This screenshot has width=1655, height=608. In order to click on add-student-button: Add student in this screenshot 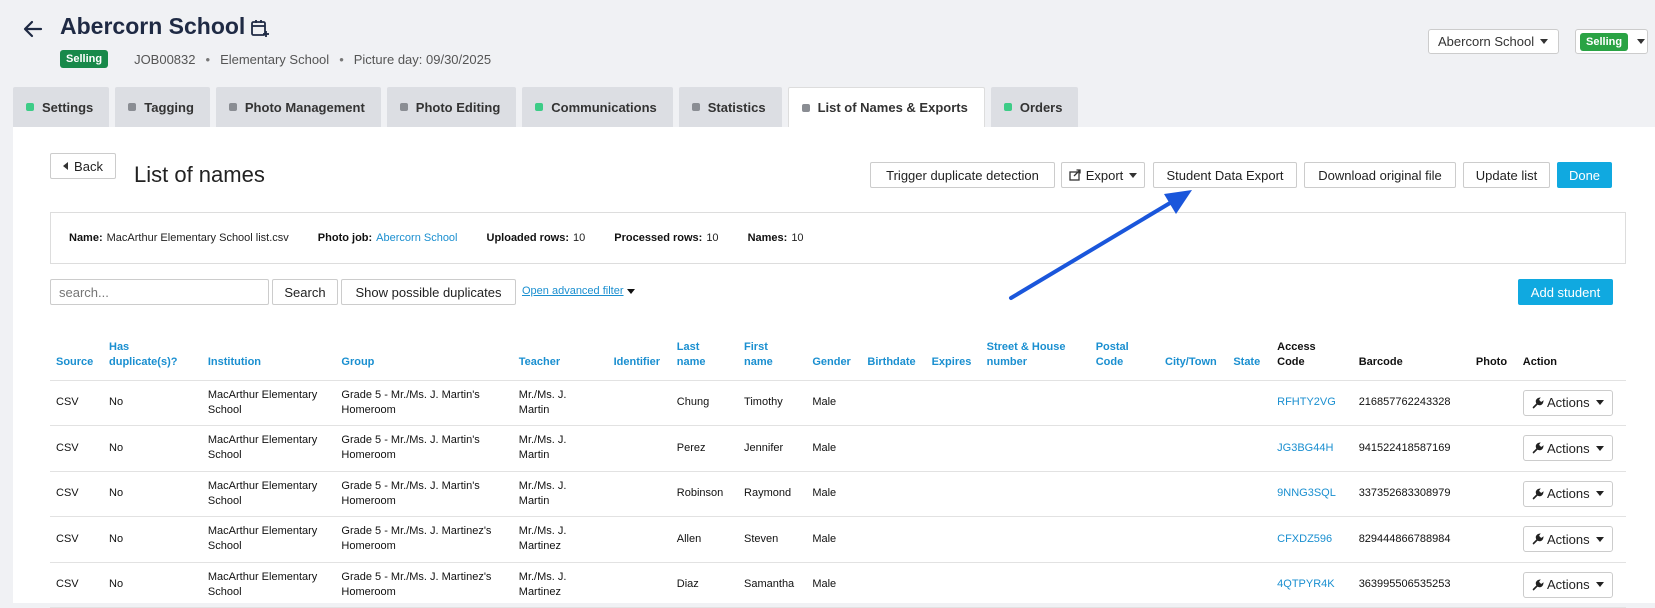, I will do `click(1565, 292)`.